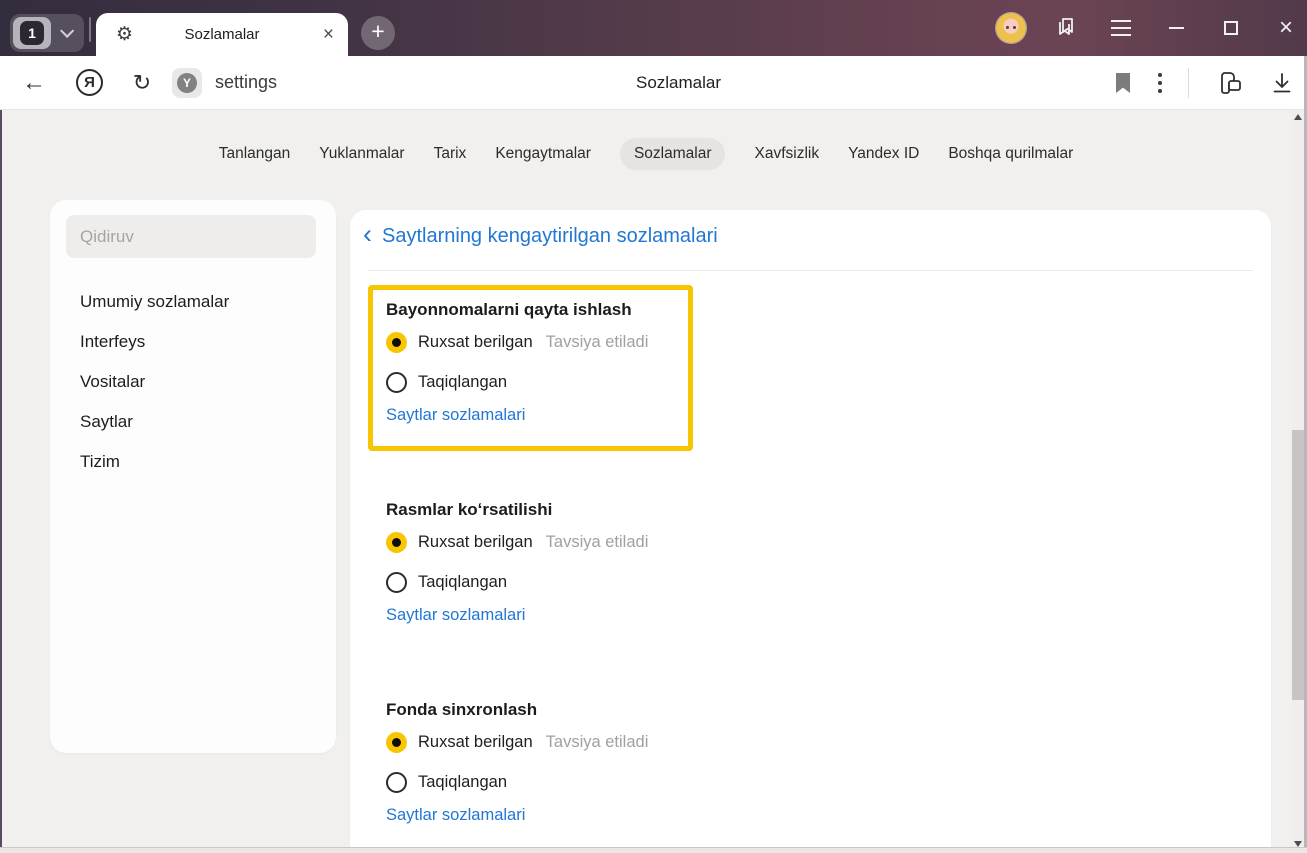  What do you see at coordinates (1298, 117) in the screenshot?
I see `scrollbar-up-arrow-icon` at bounding box center [1298, 117].